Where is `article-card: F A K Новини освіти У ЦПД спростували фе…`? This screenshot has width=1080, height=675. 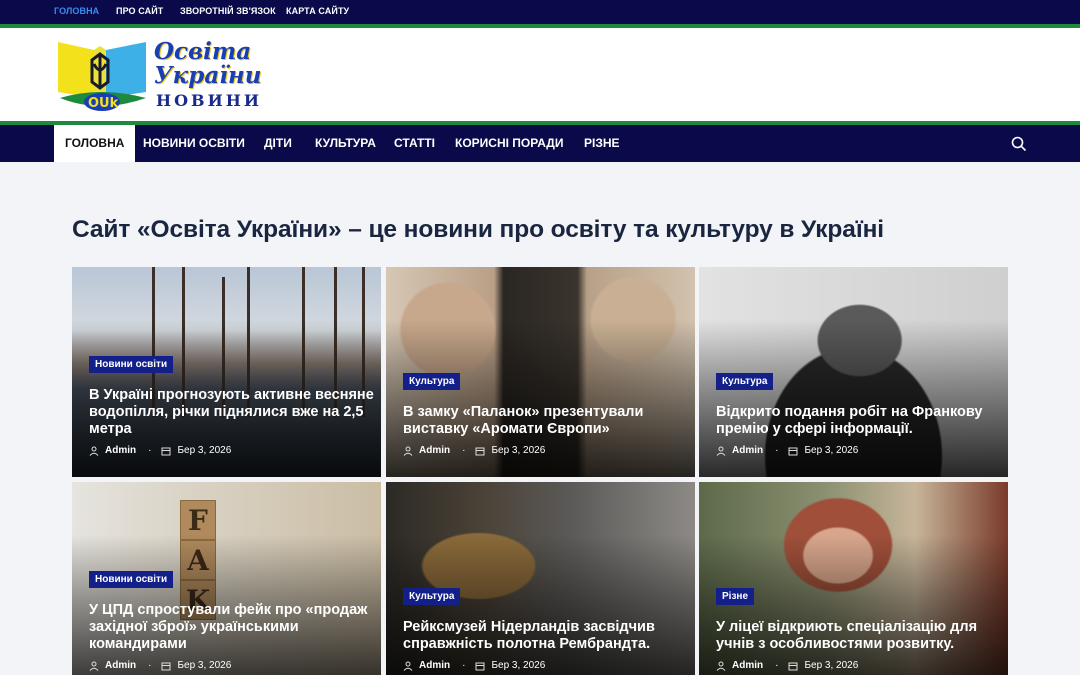 article-card: F A K Новини освіти У ЦПД спростували фе… is located at coordinates (226, 578).